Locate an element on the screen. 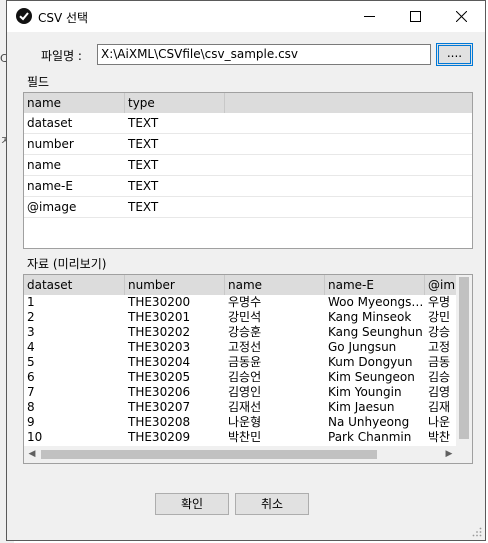  table-cell: 우명 is located at coordinates (439, 302).